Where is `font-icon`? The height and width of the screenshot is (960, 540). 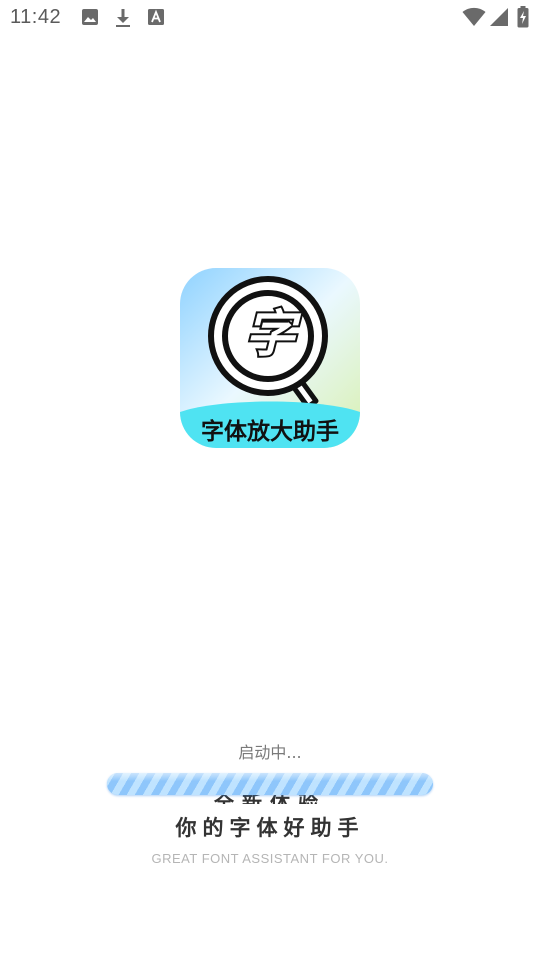 font-icon is located at coordinates (156, 17).